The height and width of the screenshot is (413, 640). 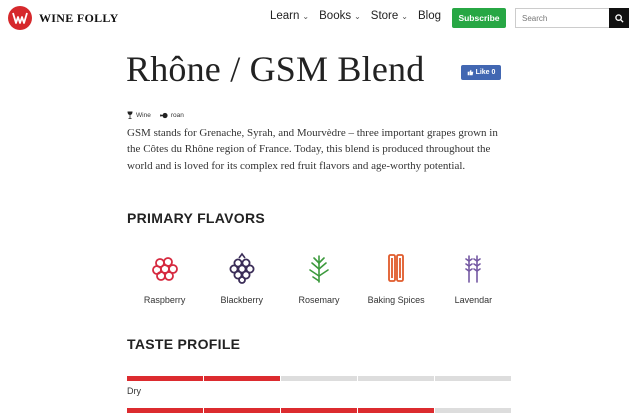 I want to click on nav-books: Books ⌄, so click(x=340, y=16).